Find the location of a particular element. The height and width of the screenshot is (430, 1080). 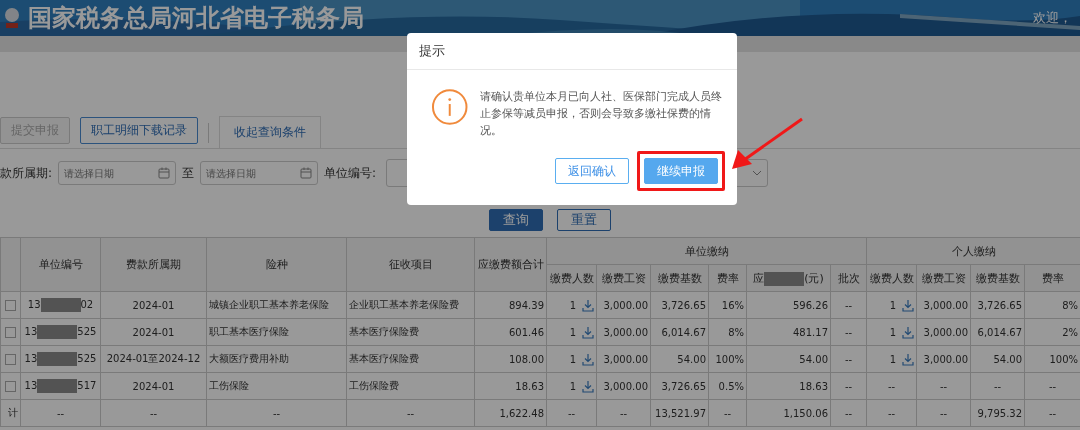

table-cell: 601.46 is located at coordinates (510, 332).